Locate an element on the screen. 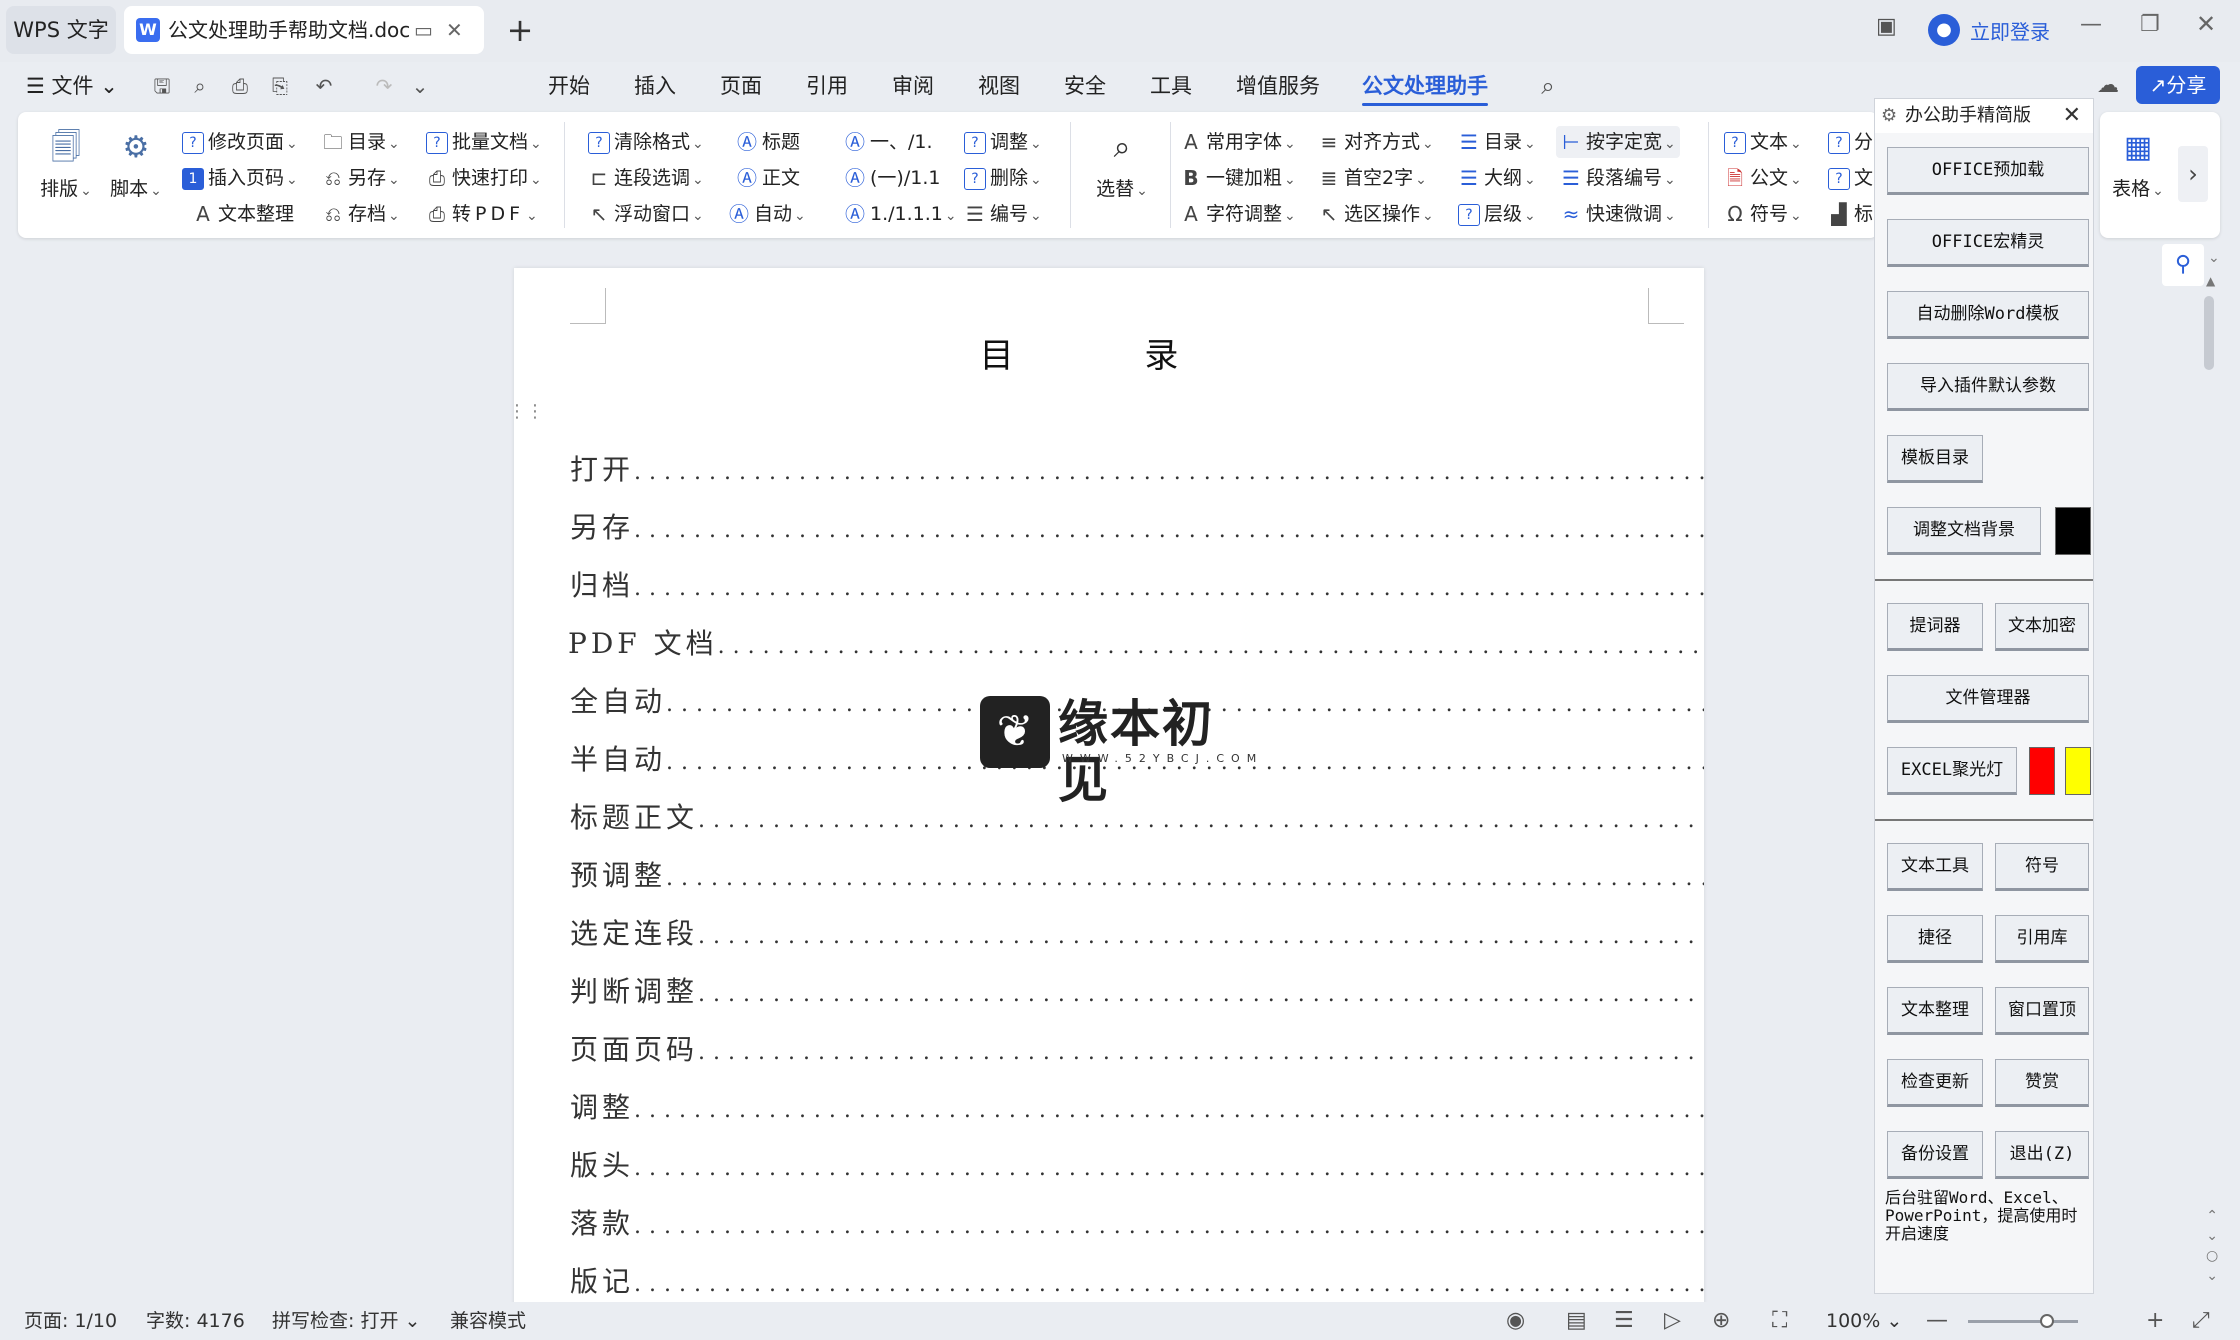 The image size is (2240, 1340). modify-page-button: ? 修改页面 is located at coordinates (240, 142).